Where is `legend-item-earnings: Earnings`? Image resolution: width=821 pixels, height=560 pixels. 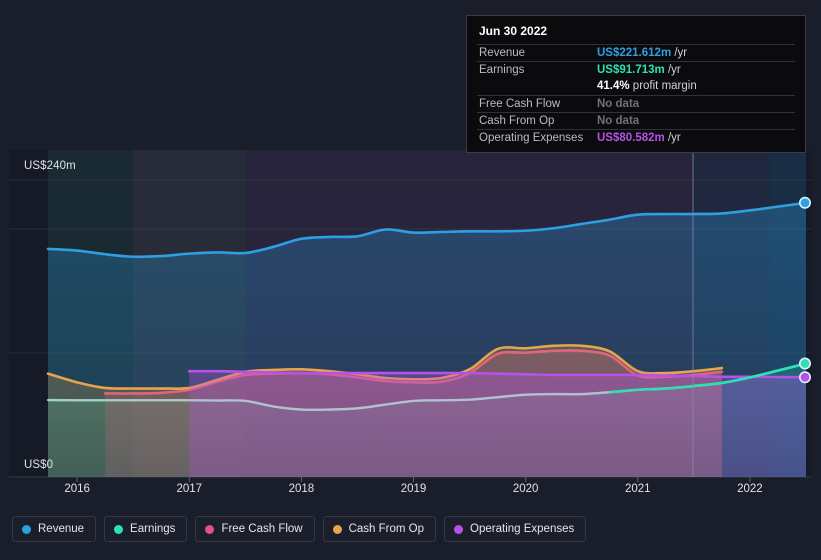 legend-item-earnings: Earnings is located at coordinates (146, 529).